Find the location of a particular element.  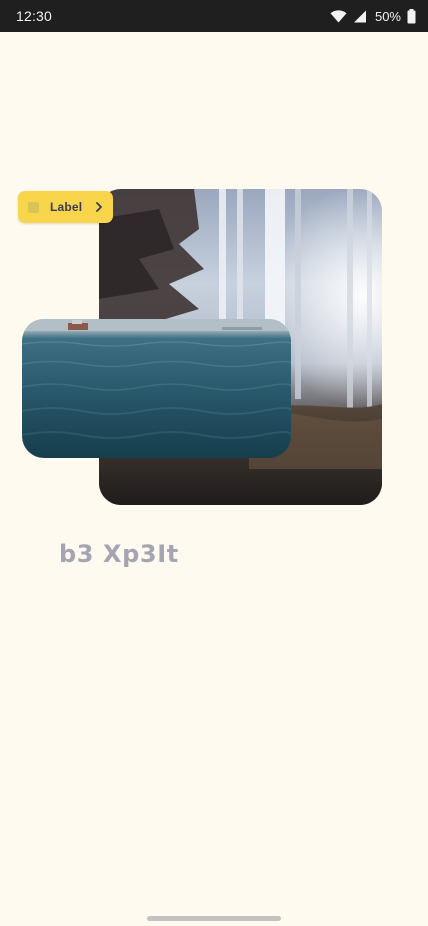

chip-label: Label is located at coordinates (66, 207).